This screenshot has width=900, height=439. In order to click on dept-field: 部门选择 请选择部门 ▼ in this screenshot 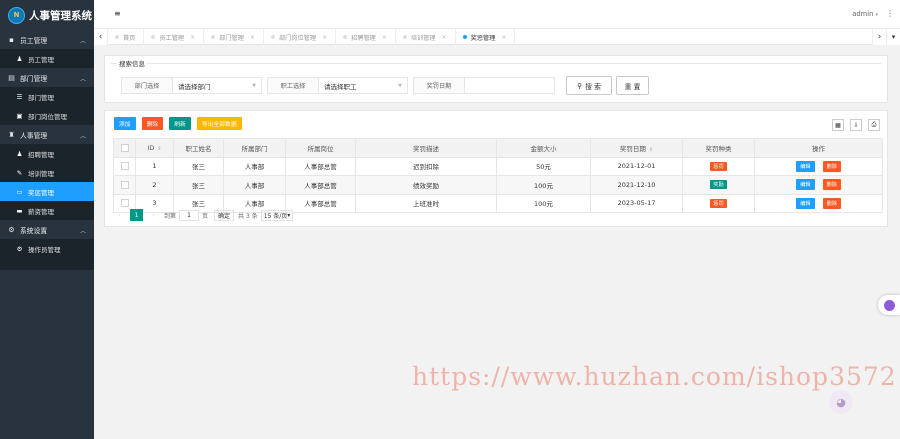, I will do `click(191, 85)`.